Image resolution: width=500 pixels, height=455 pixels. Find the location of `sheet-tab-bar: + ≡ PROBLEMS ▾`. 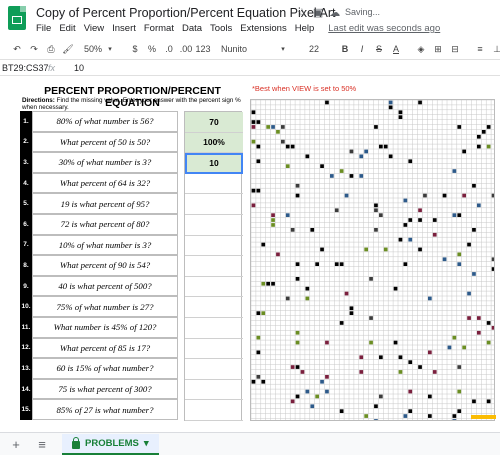

sheet-tab-bar: + ≡ PROBLEMS ▾ is located at coordinates (250, 443).